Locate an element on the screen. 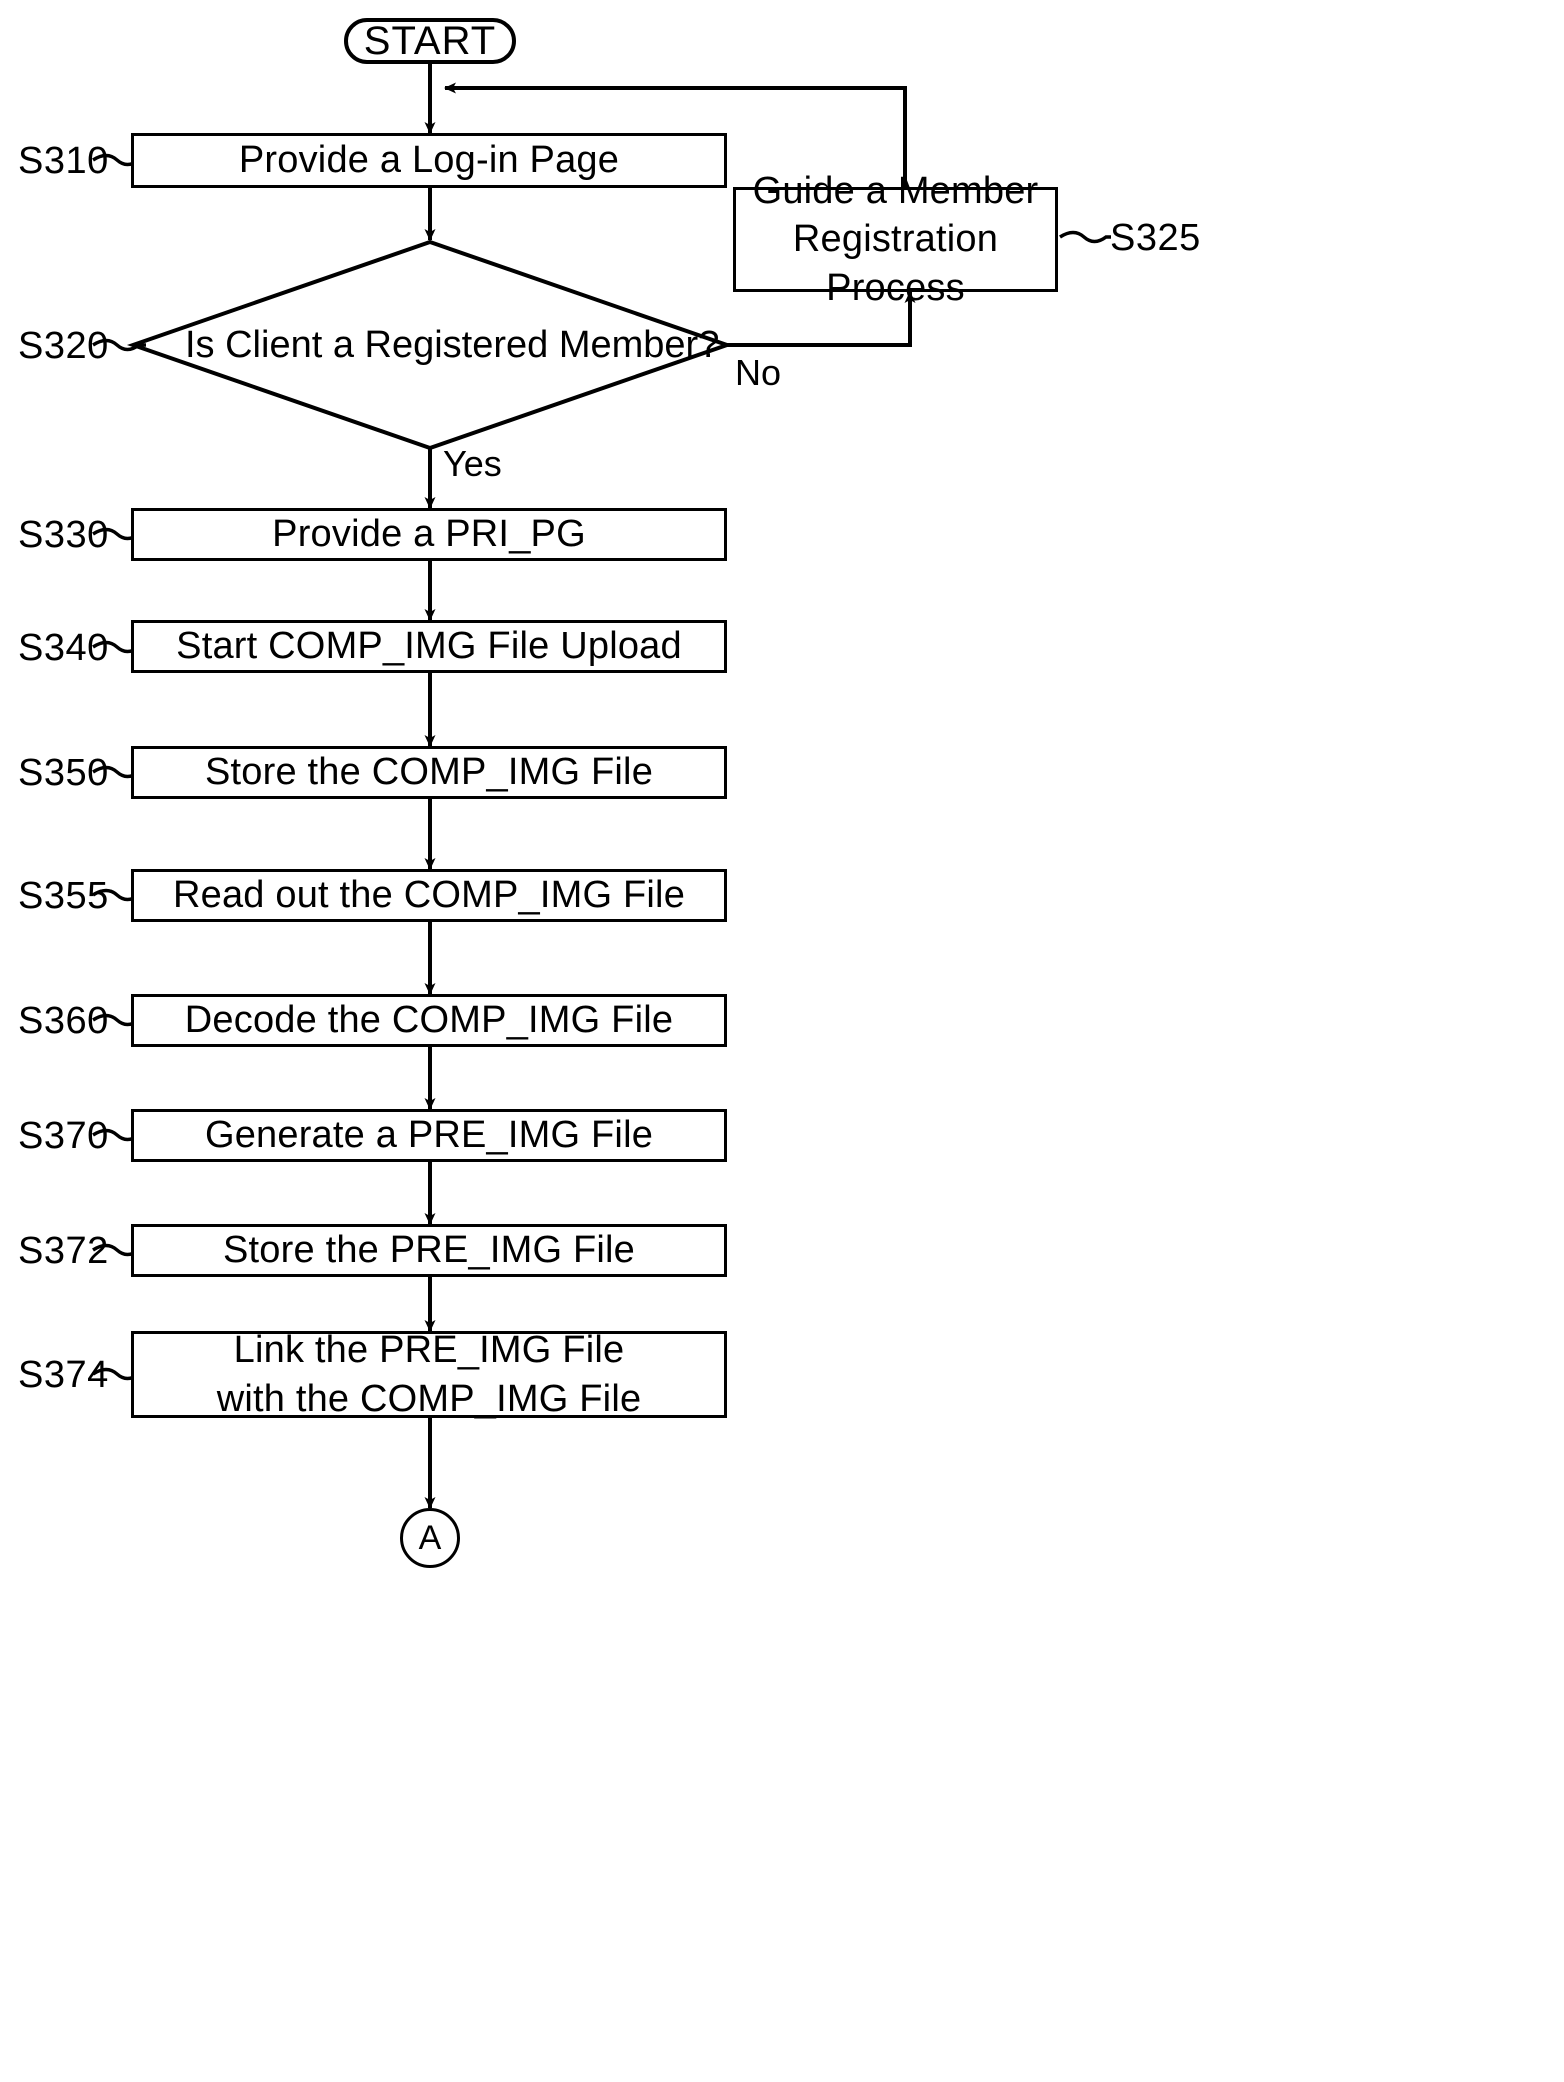  process-box-s370: Generate a PRE_IMG File is located at coordinates (429, 1135).